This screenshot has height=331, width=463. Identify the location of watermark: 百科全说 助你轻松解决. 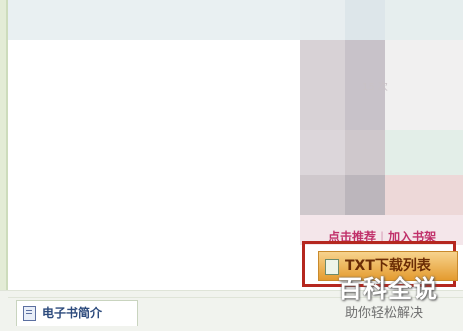
(398, 298).